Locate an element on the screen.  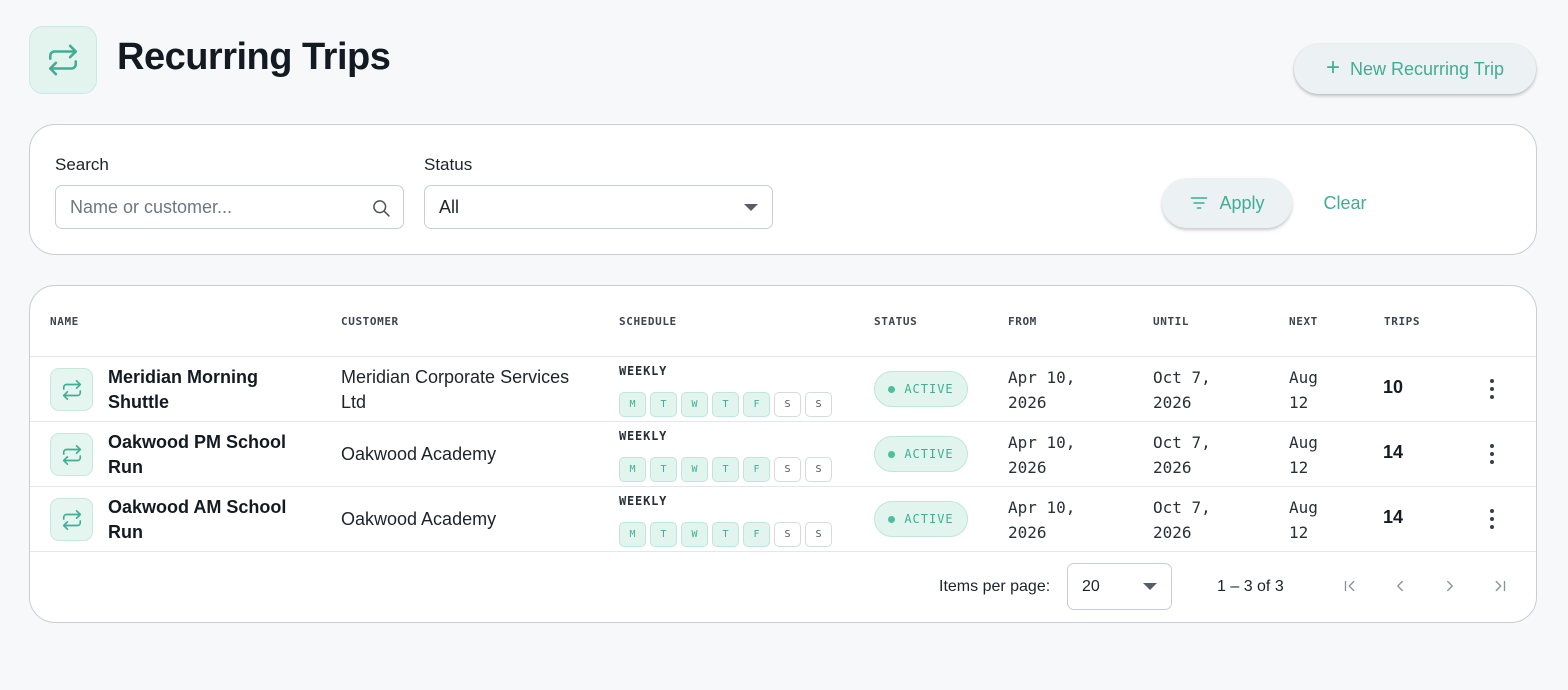
first-page-icon is located at coordinates (1349, 586).